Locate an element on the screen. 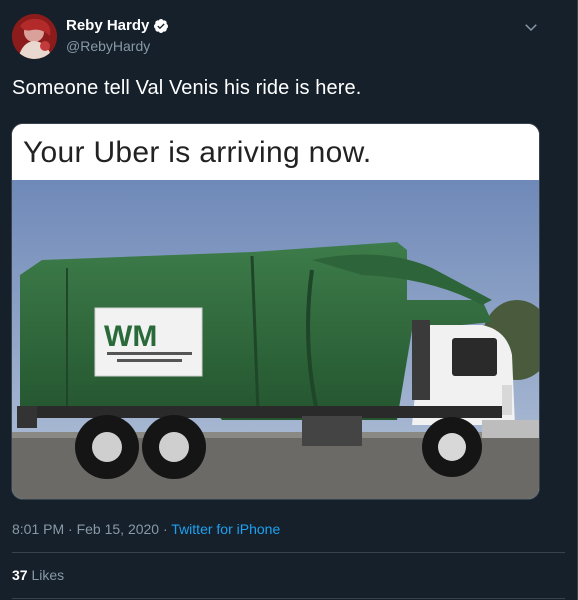 The image size is (578, 600). author-name-row: Reby Hardy is located at coordinates (117, 25).